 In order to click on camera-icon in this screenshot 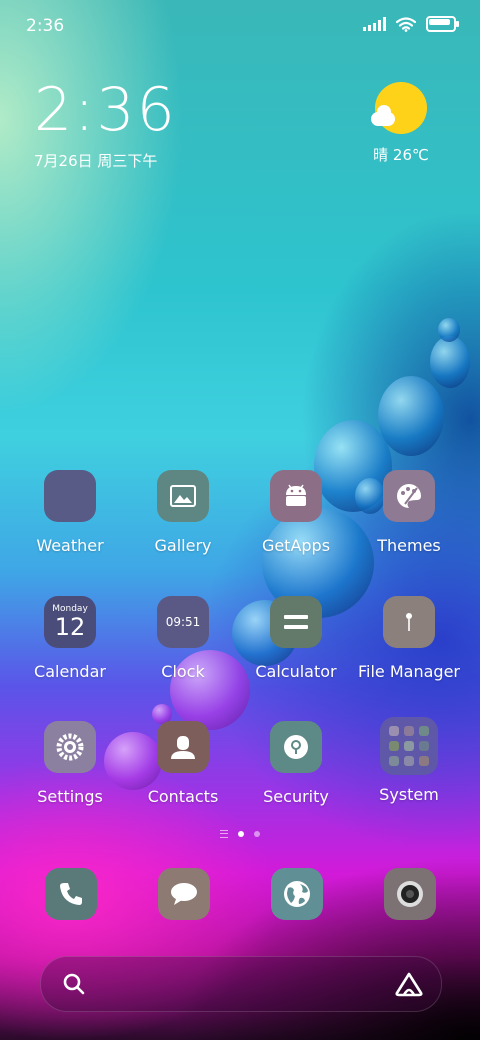, I will do `click(410, 894)`.